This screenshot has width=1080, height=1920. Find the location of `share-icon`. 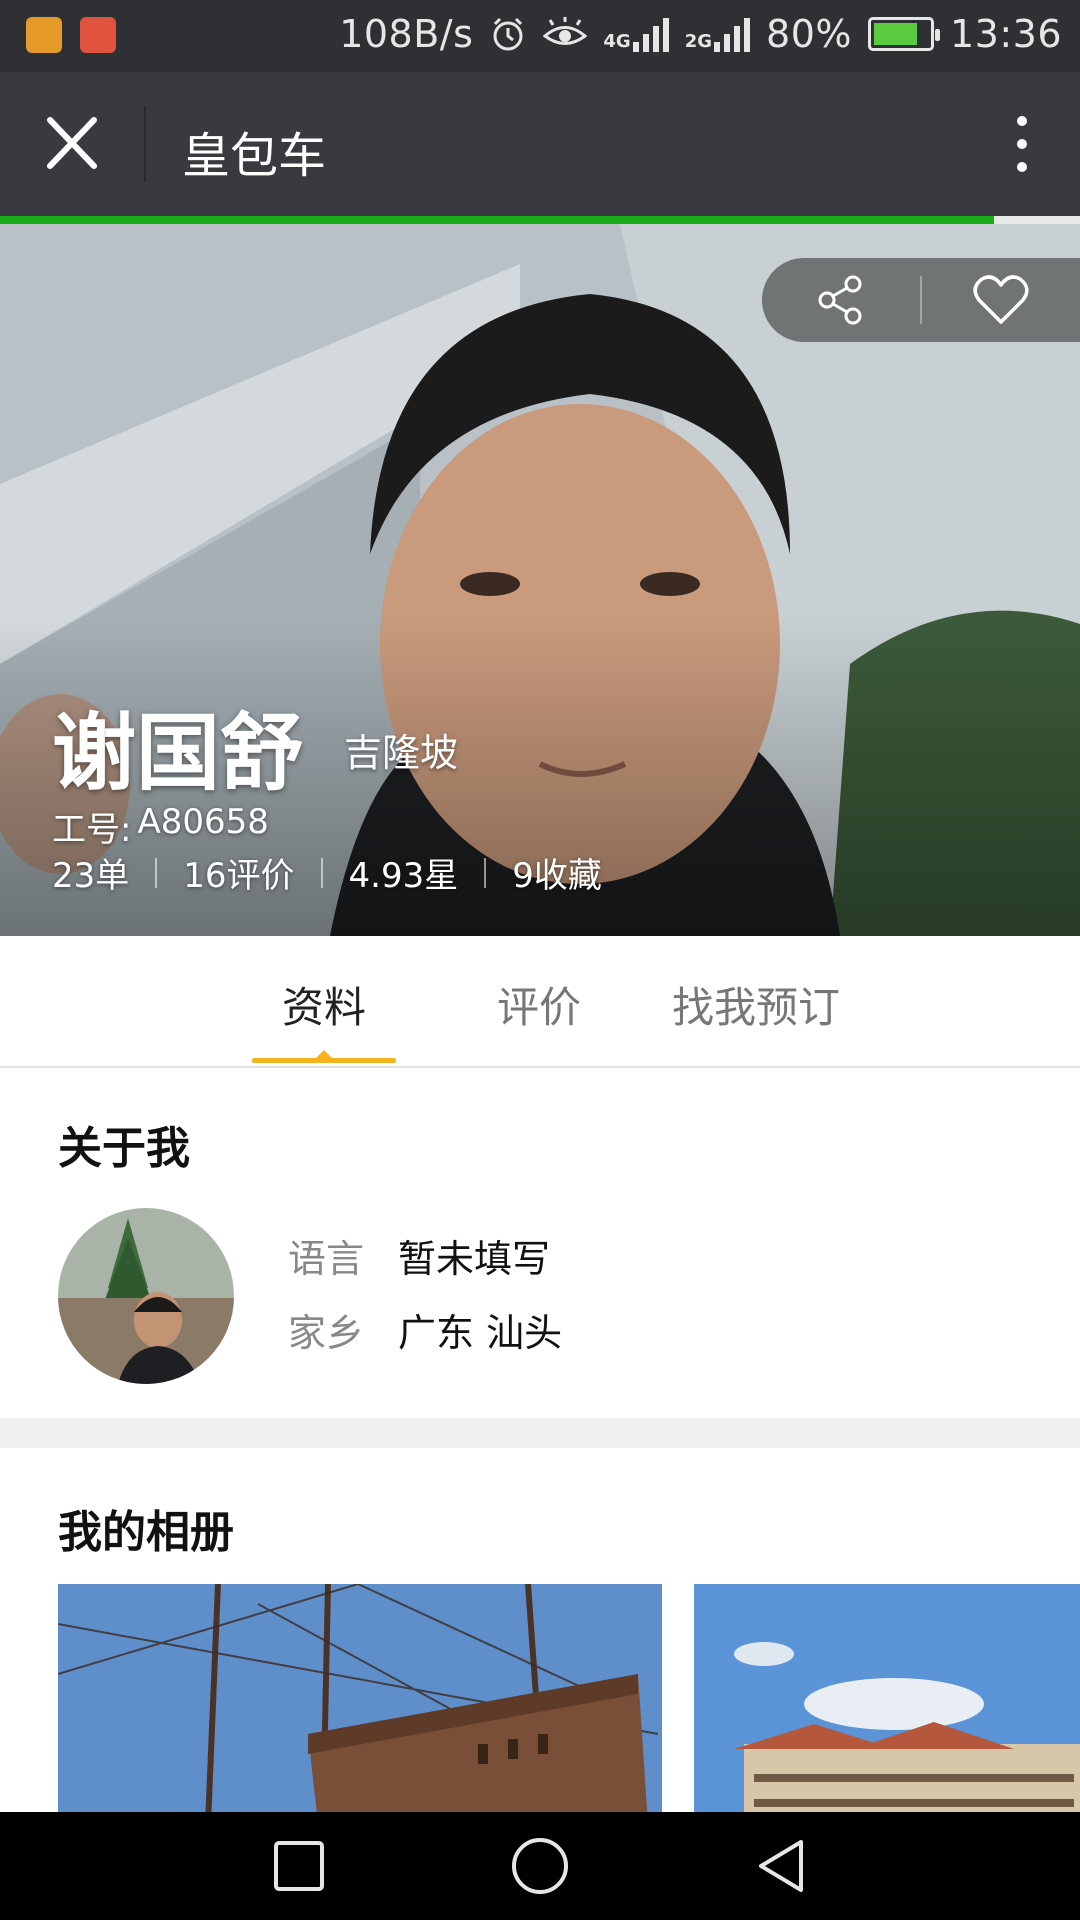

share-icon is located at coordinates (840, 300).